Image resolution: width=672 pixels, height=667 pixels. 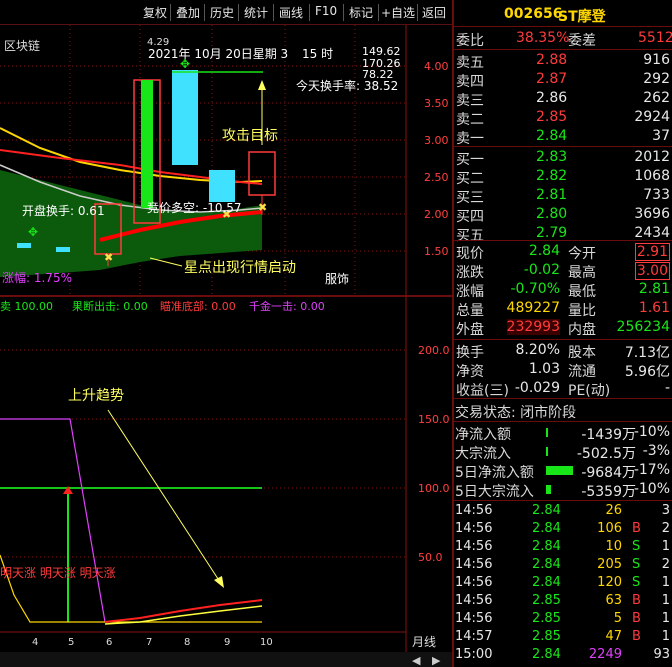 I want to click on fund-flow-row: 大宗流入 -502.5万 -3%, so click(x=563, y=452).